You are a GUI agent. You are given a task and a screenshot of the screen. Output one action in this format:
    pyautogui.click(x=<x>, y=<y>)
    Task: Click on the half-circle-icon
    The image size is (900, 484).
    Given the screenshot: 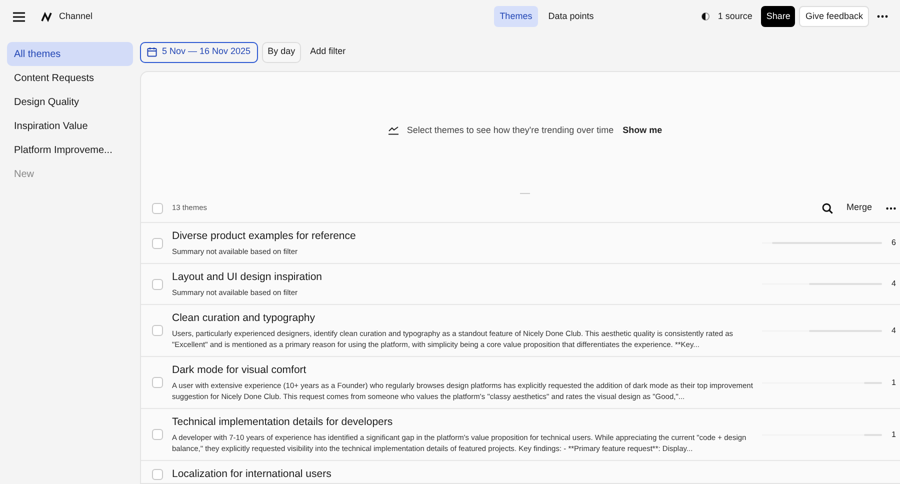 What is the action you would take?
    pyautogui.click(x=705, y=16)
    